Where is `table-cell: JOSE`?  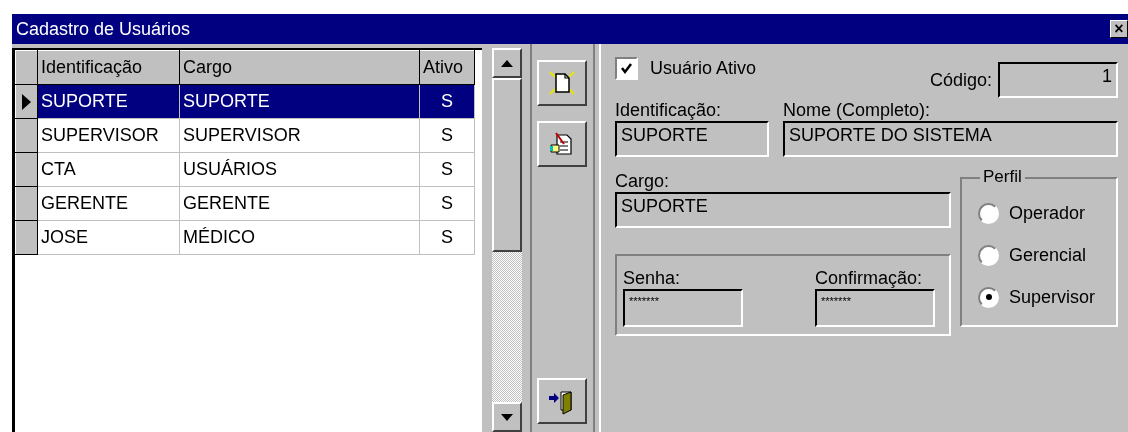
table-cell: JOSE is located at coordinates (108, 237).